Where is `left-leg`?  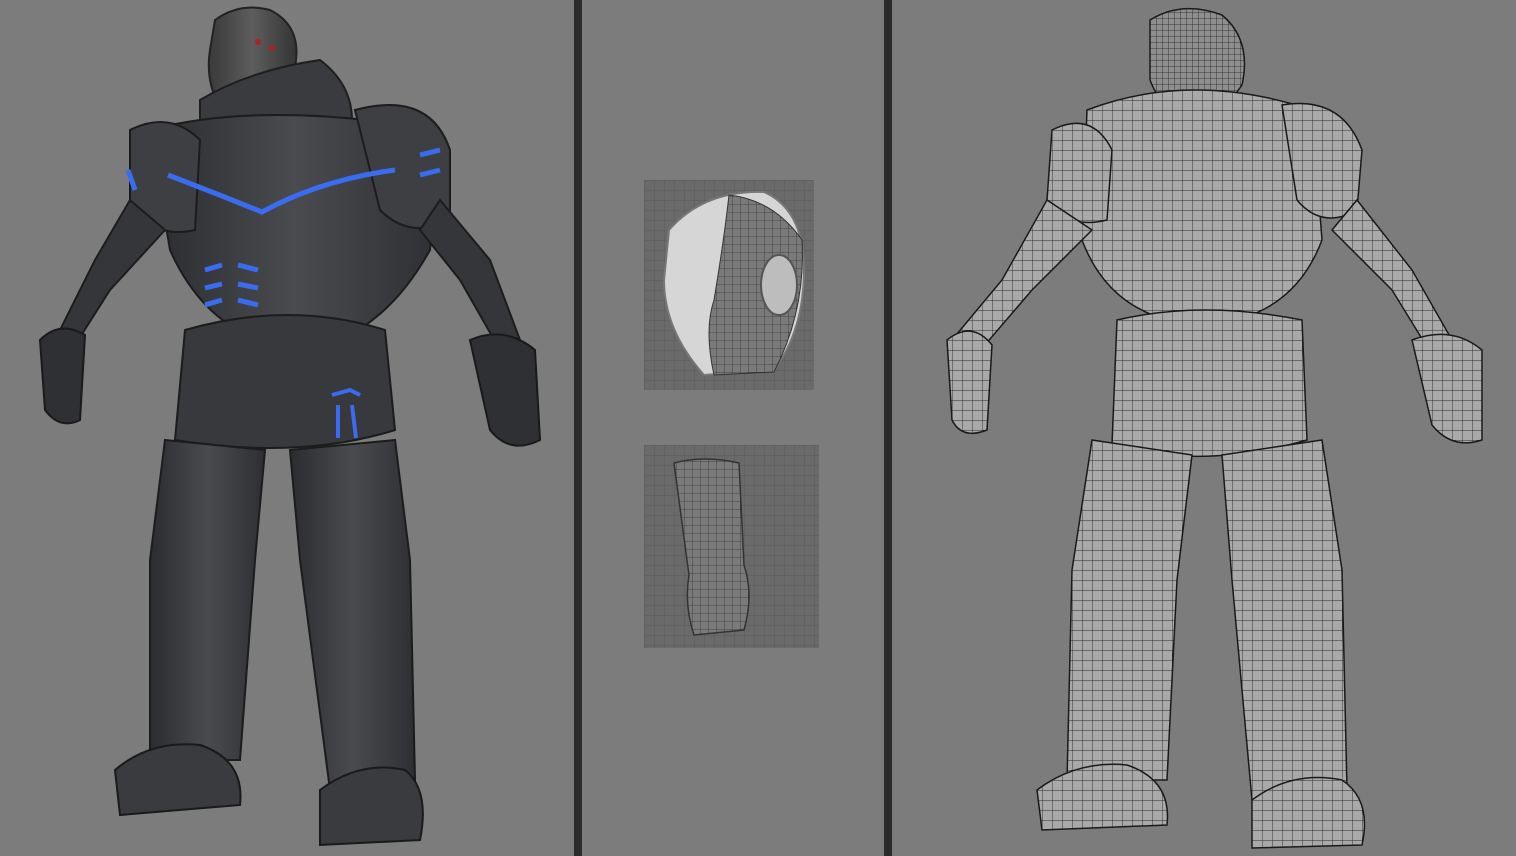 left-leg is located at coordinates (208, 599).